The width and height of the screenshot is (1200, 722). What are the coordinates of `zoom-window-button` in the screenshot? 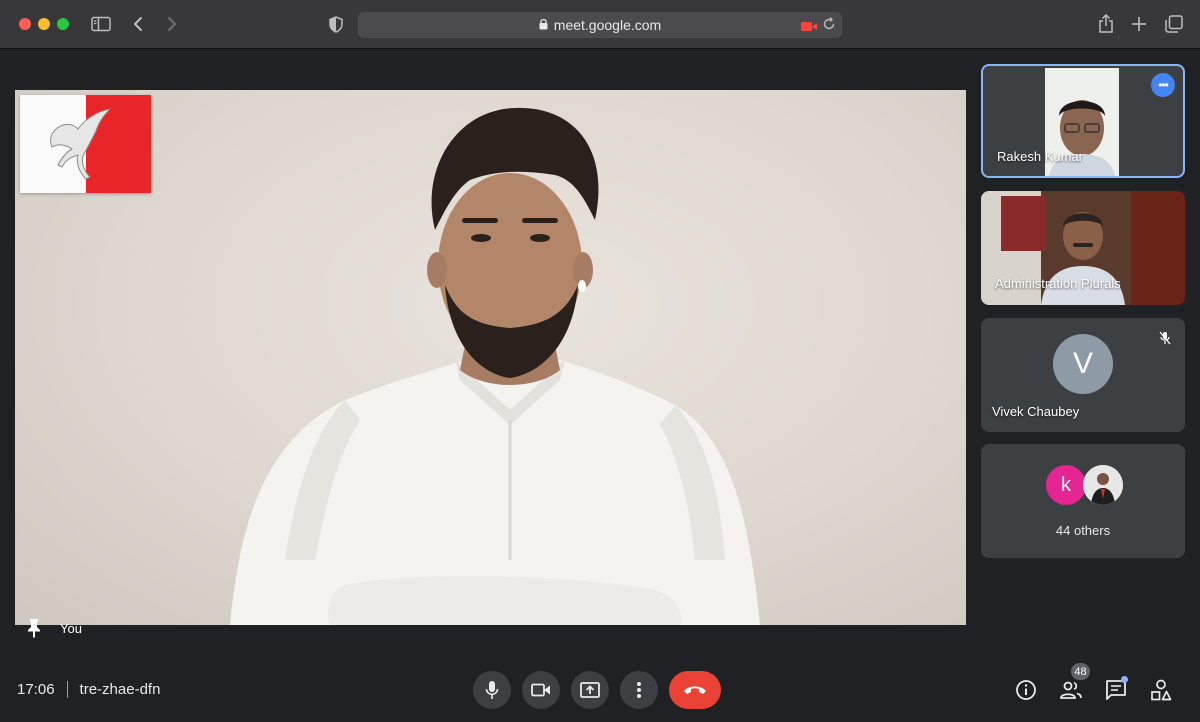 It's located at (63, 24).